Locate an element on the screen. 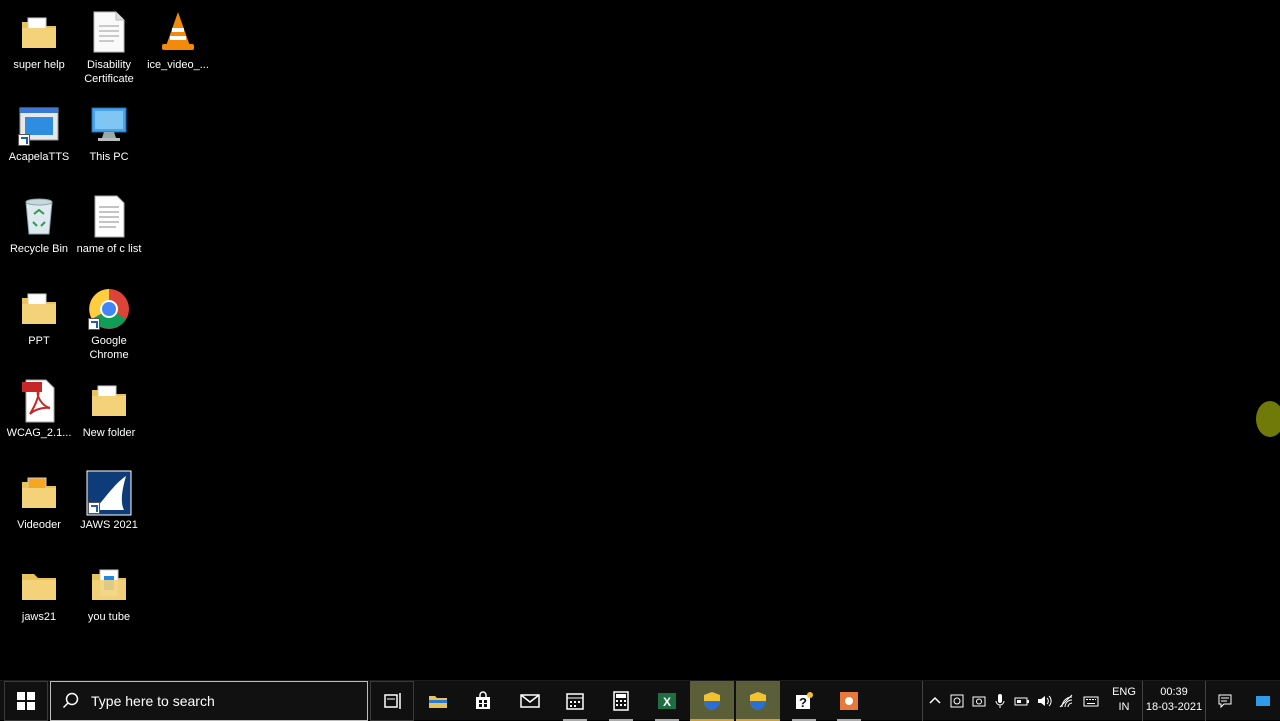 This screenshot has height=721, width=1280. input-language-indicator: ENG IN is located at coordinates (1124, 701).